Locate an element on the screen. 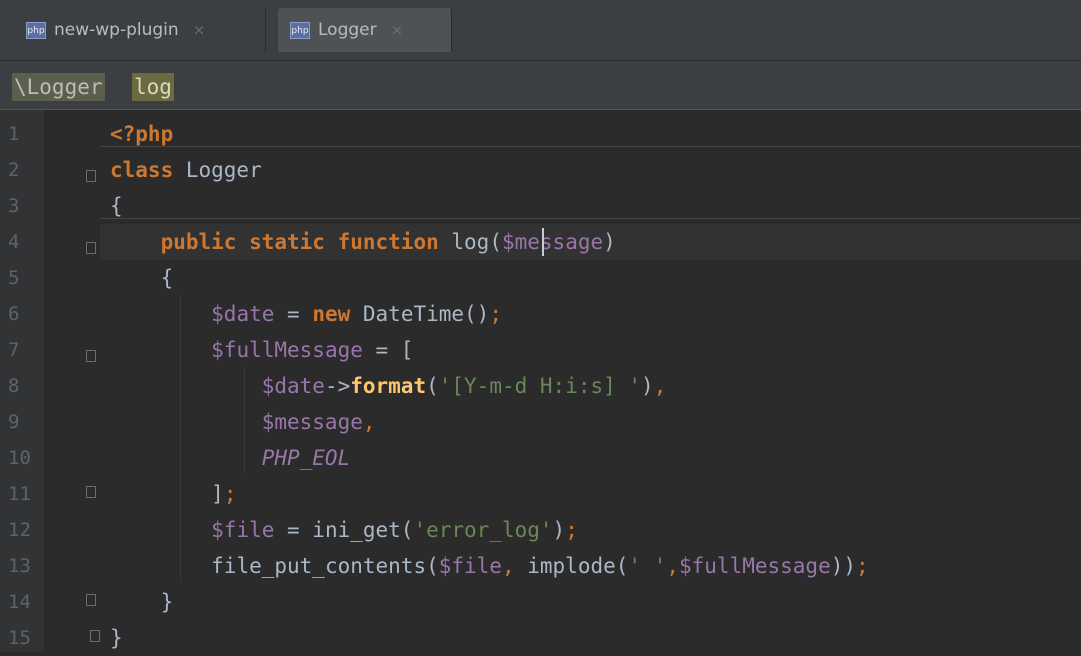  line-number: 13 is located at coordinates (19, 566).